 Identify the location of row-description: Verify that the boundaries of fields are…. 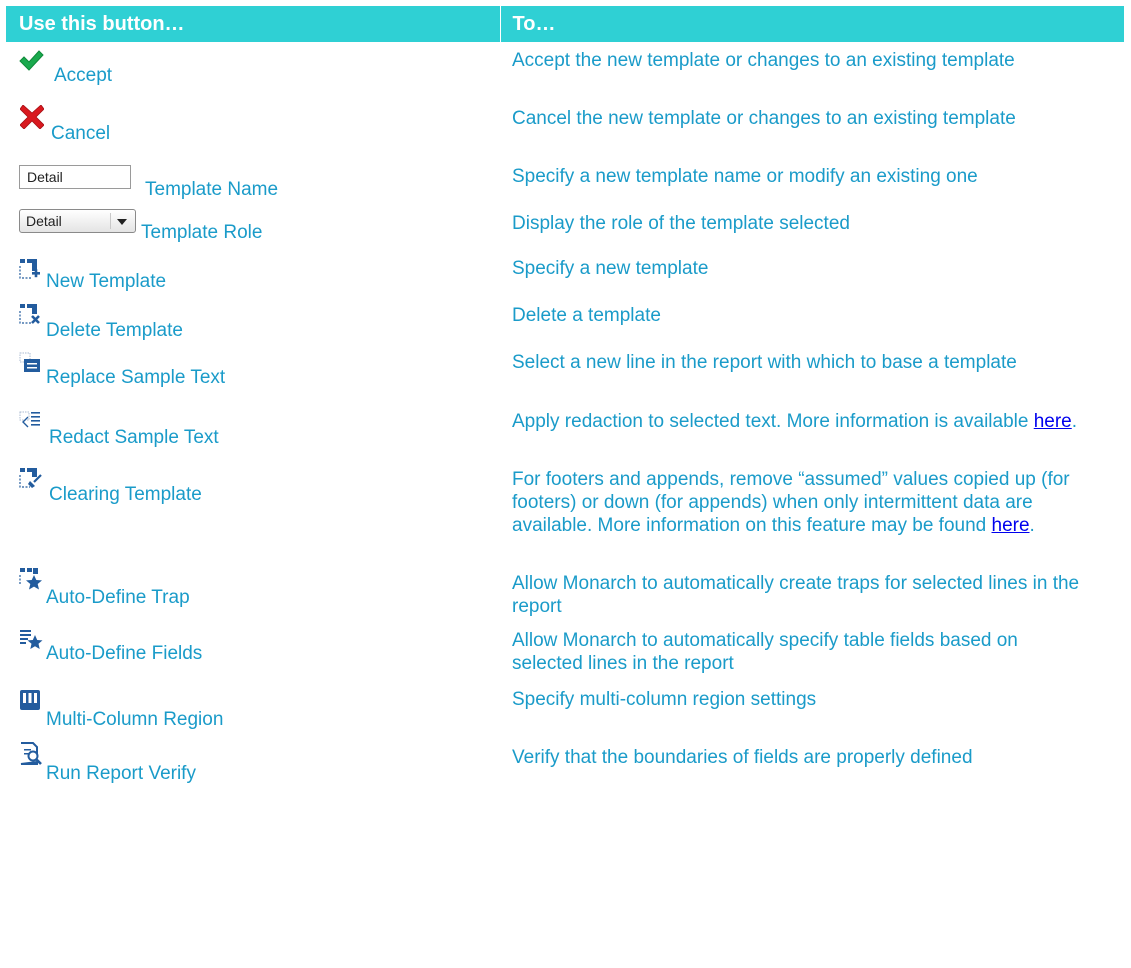
(742, 757).